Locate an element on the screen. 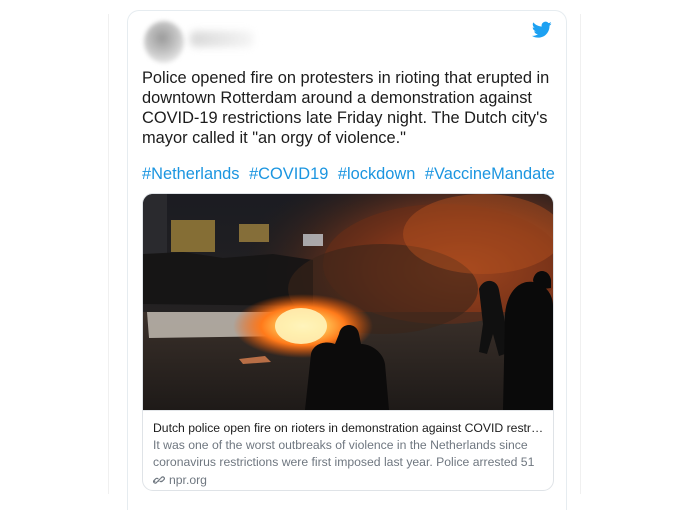 The height and width of the screenshot is (510, 700). page-divider-right is located at coordinates (580, 254).